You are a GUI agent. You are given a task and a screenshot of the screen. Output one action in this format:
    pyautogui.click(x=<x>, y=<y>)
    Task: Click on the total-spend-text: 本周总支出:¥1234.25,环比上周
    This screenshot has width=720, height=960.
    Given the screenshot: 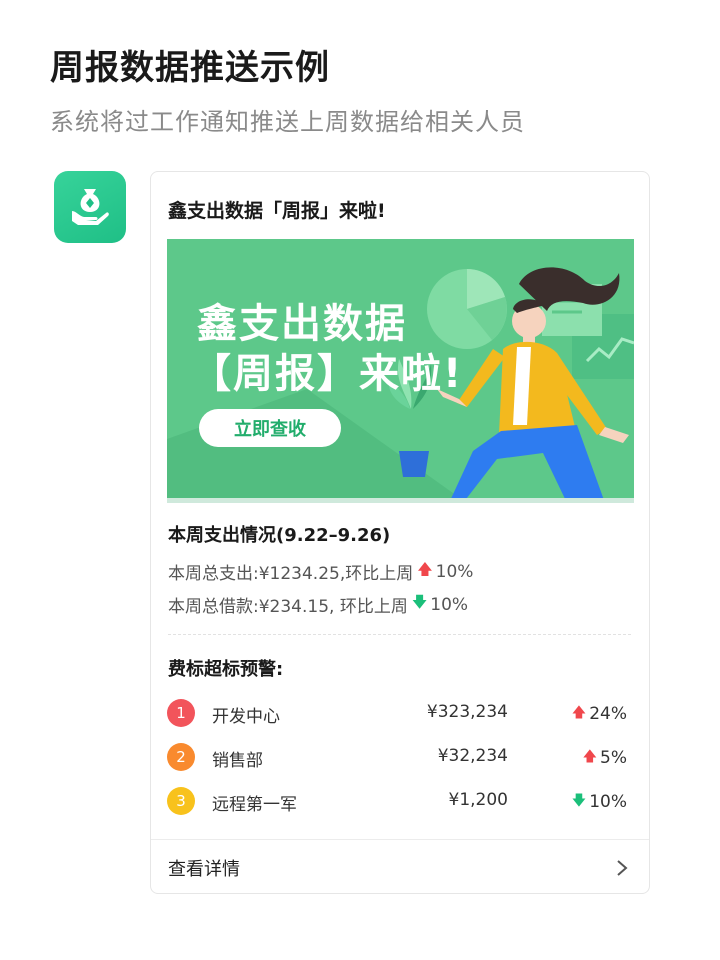 What is the action you would take?
    pyautogui.click(x=291, y=574)
    